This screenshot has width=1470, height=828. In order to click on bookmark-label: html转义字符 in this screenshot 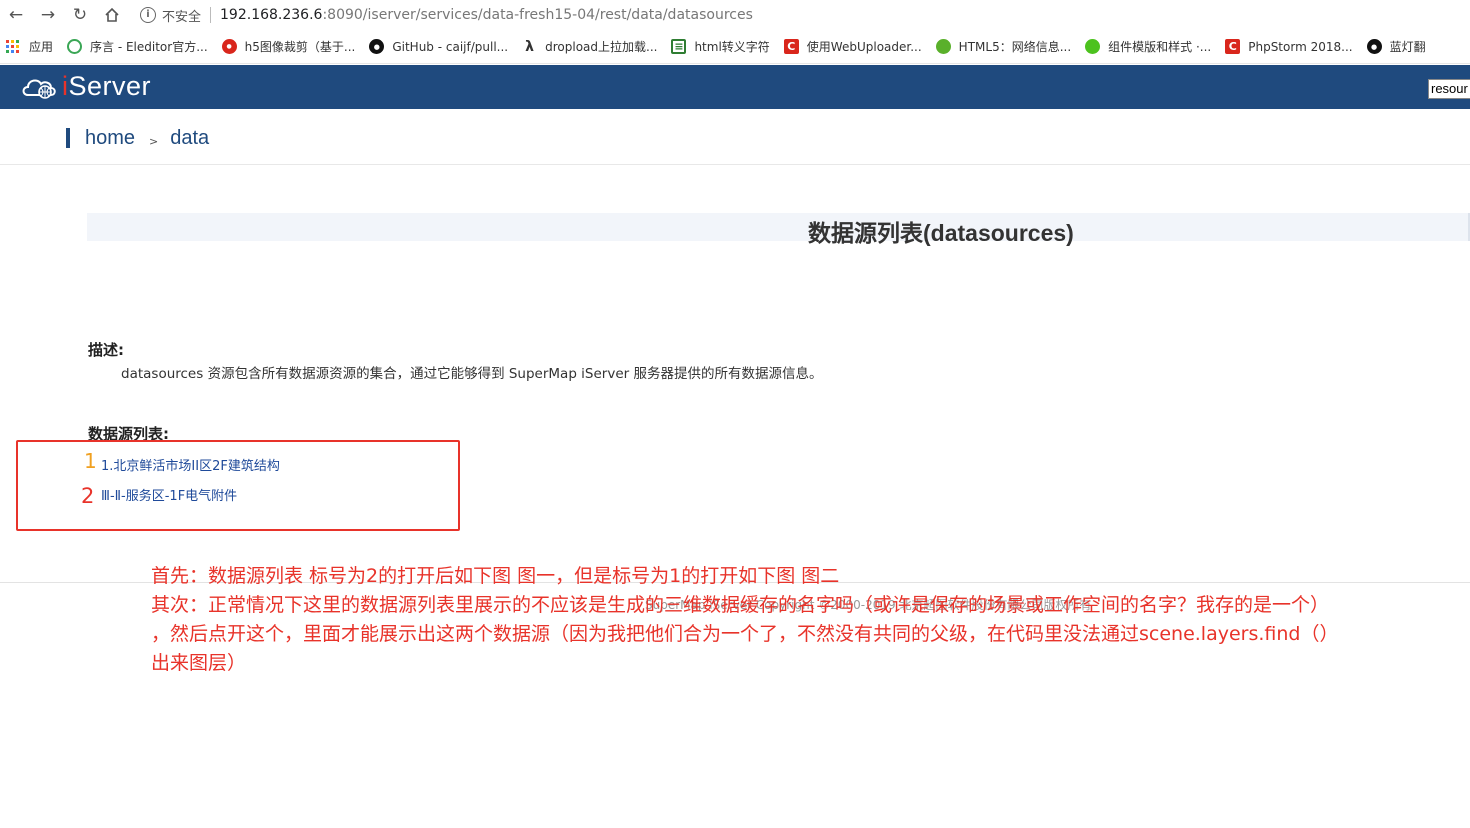, I will do `click(732, 47)`.